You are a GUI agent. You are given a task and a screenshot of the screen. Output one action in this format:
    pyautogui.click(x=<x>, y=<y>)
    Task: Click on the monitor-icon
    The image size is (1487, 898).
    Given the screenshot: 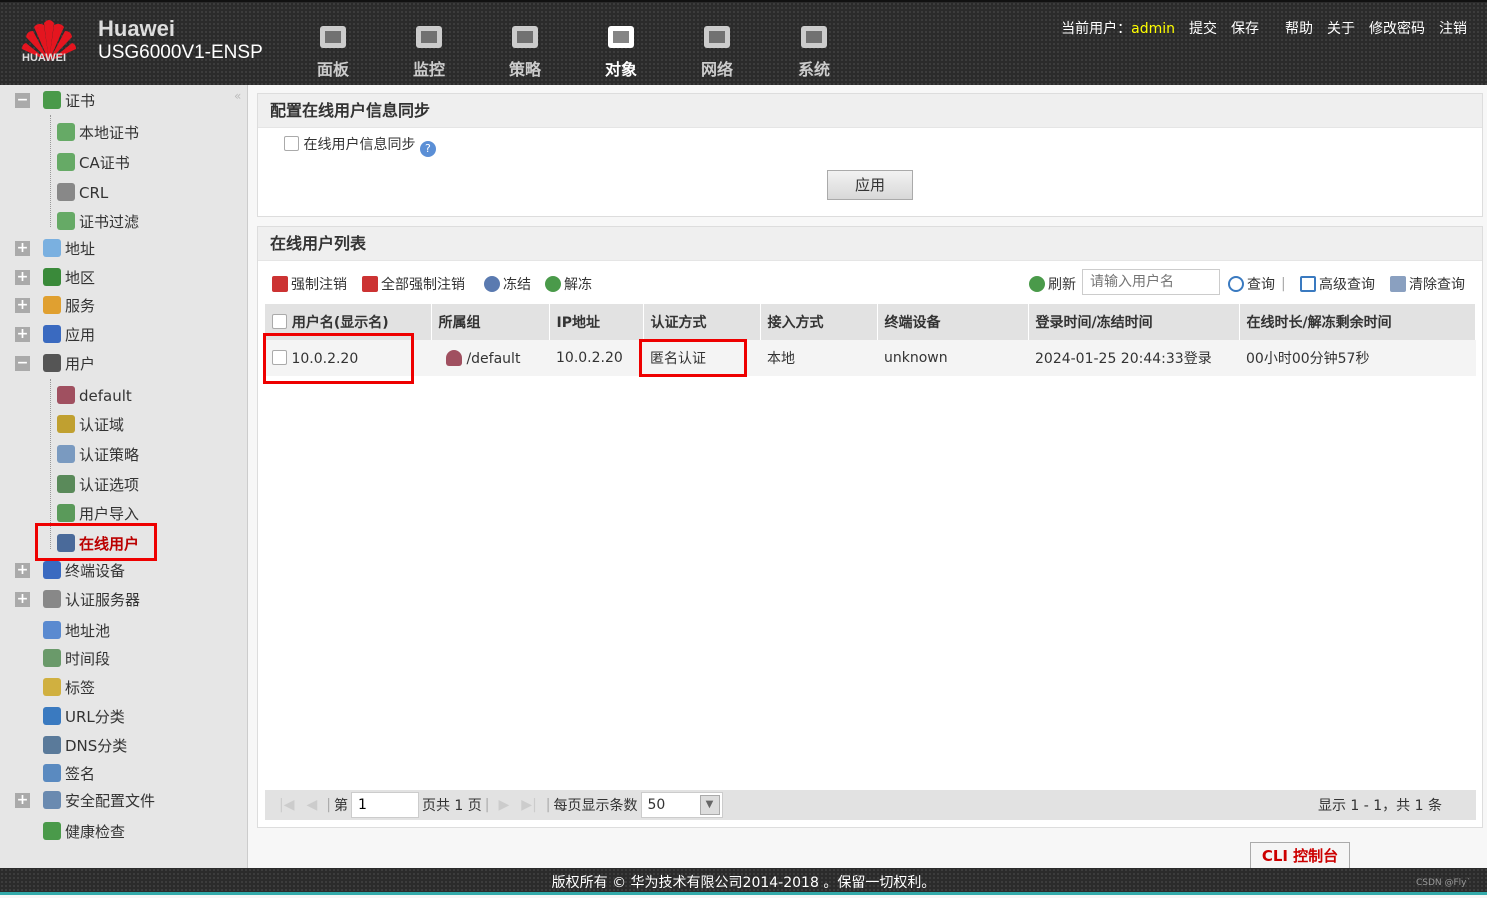 What is the action you would take?
    pyautogui.click(x=429, y=37)
    